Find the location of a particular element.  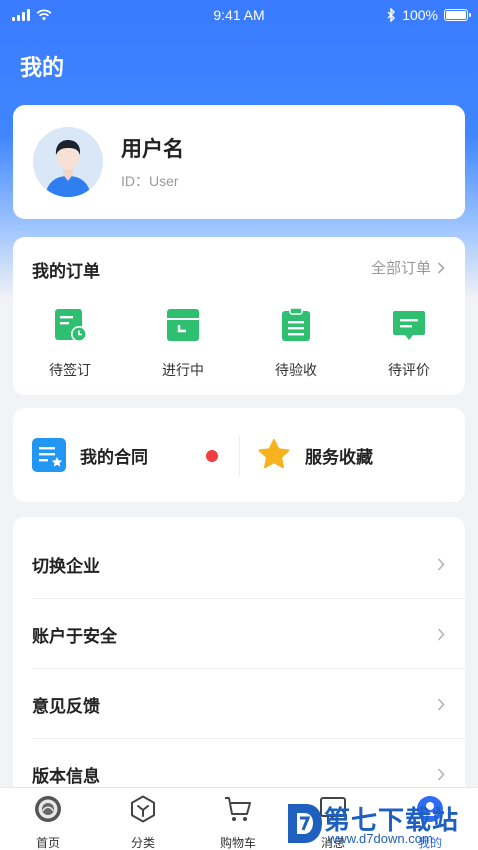

profile-card: 用户名 ID：User is located at coordinates (239, 162).